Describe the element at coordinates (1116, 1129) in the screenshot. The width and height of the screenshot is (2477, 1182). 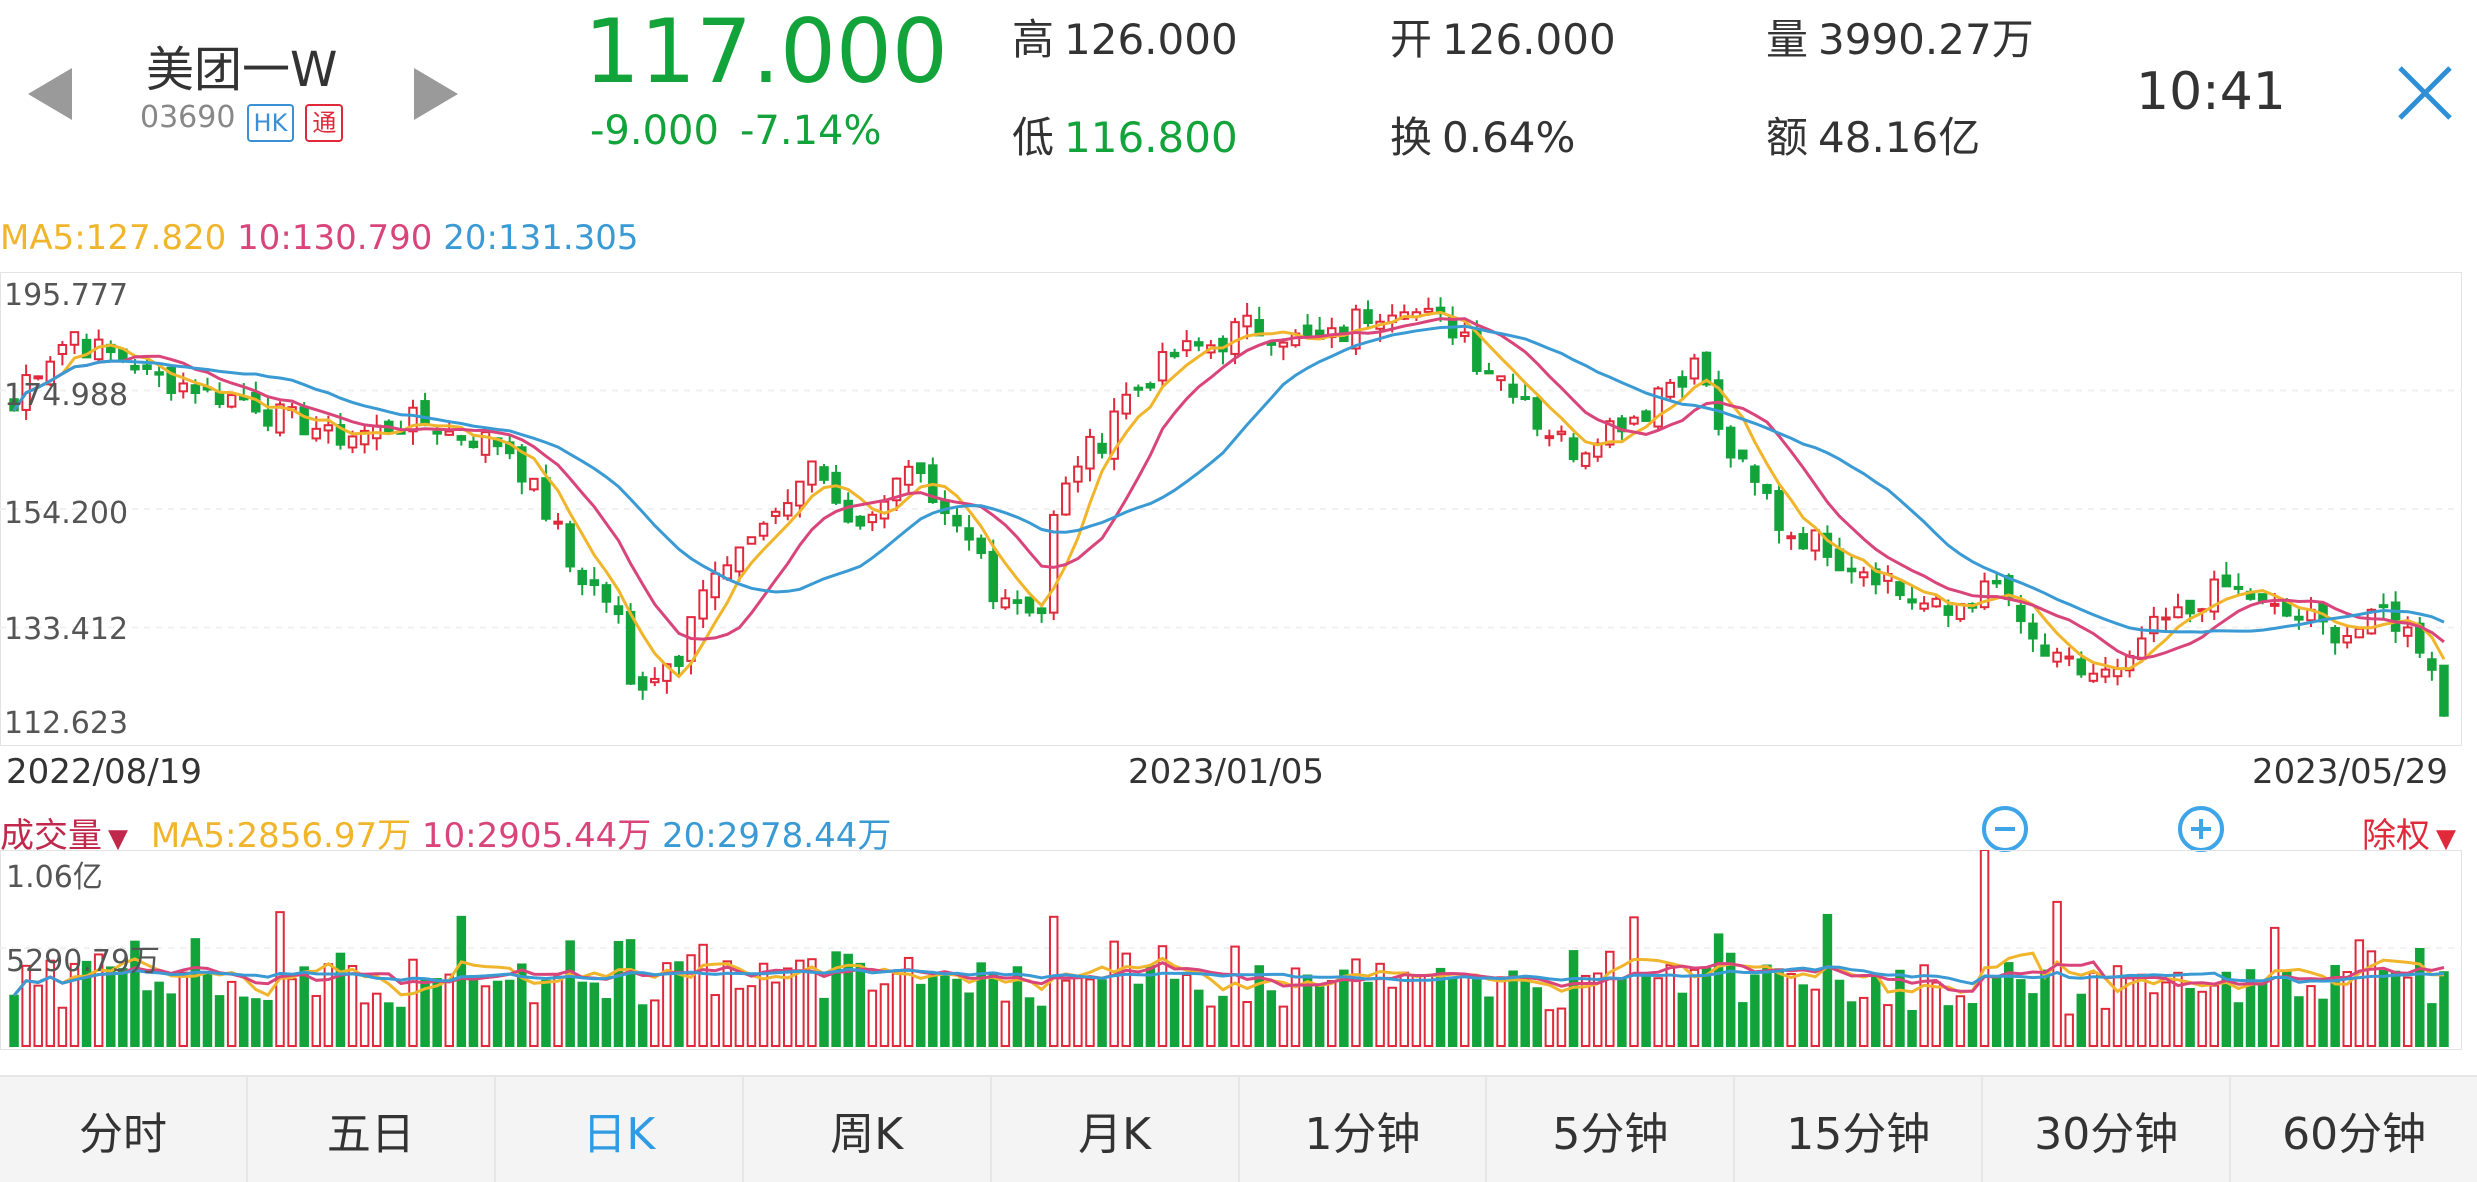
I see `tab-4: 月K` at that location.